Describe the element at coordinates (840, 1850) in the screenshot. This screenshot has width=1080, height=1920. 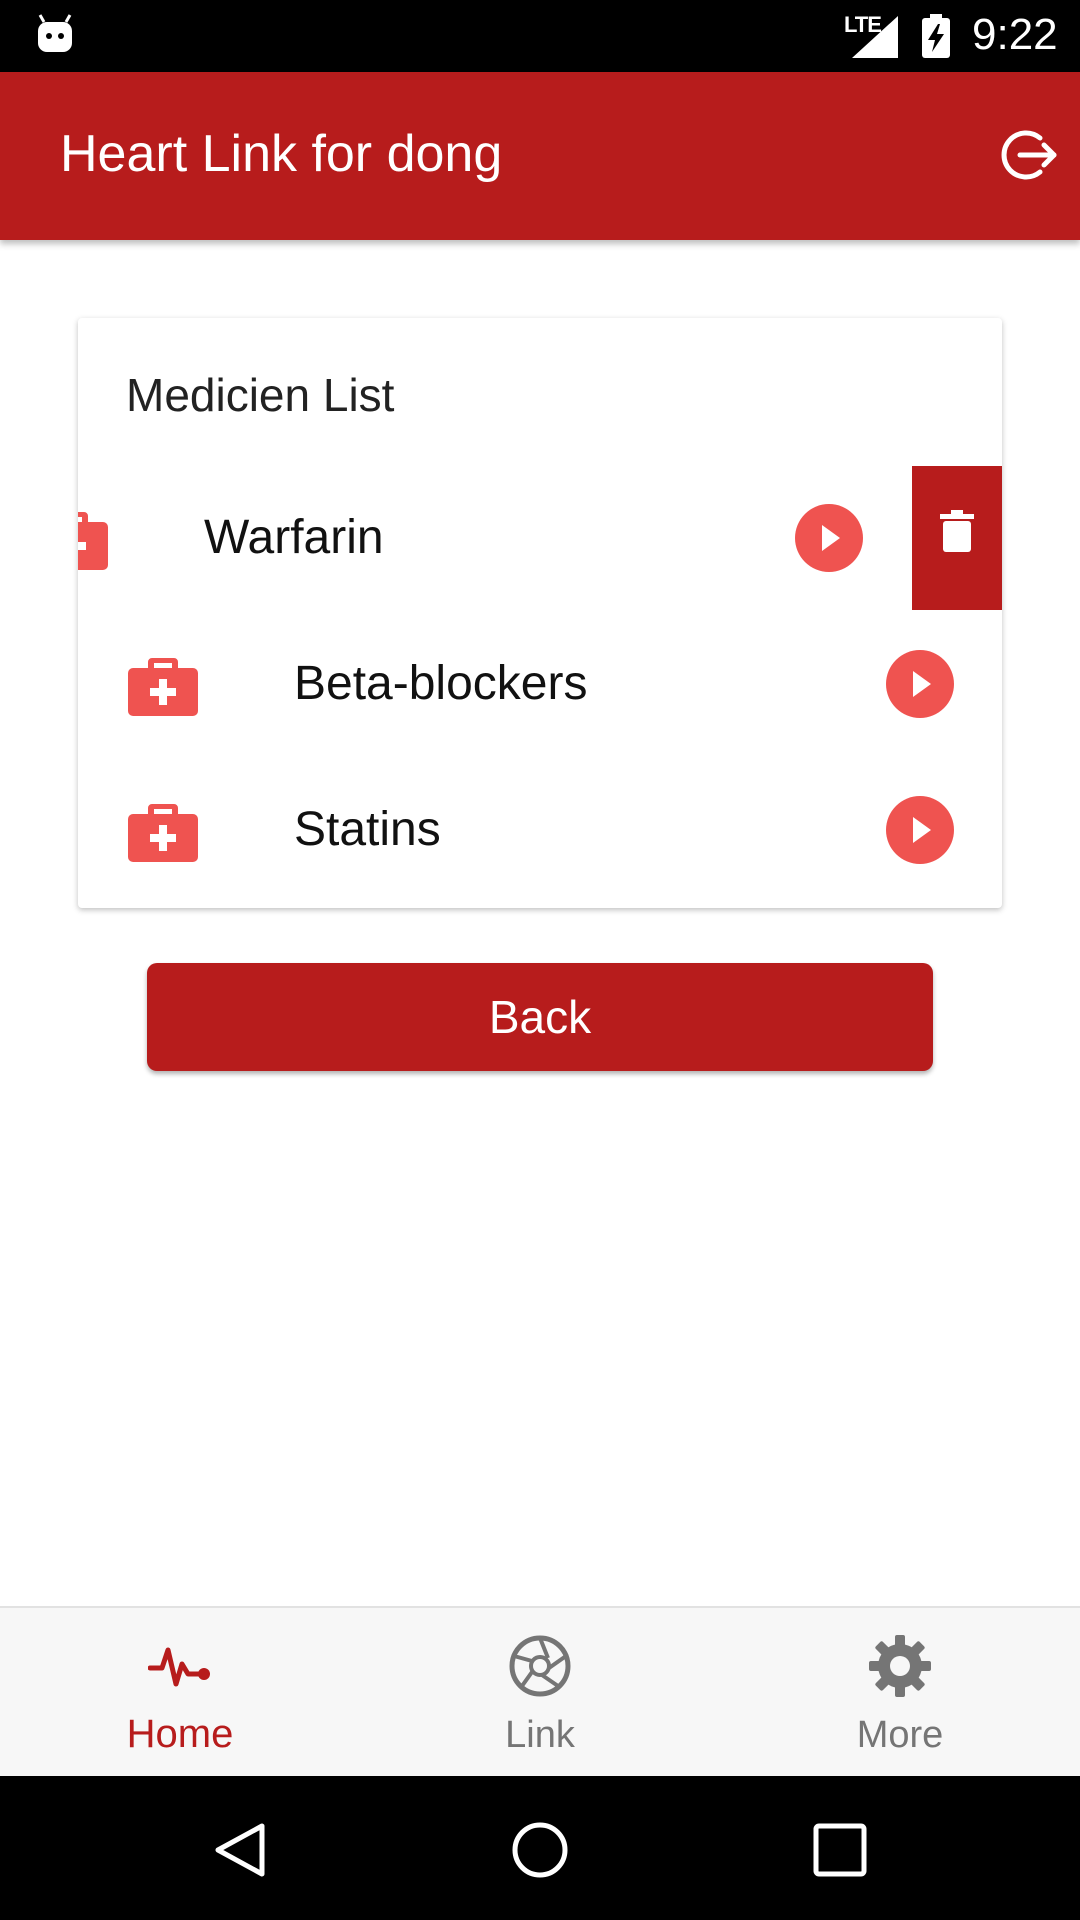
I see `recent-apps-icon` at that location.